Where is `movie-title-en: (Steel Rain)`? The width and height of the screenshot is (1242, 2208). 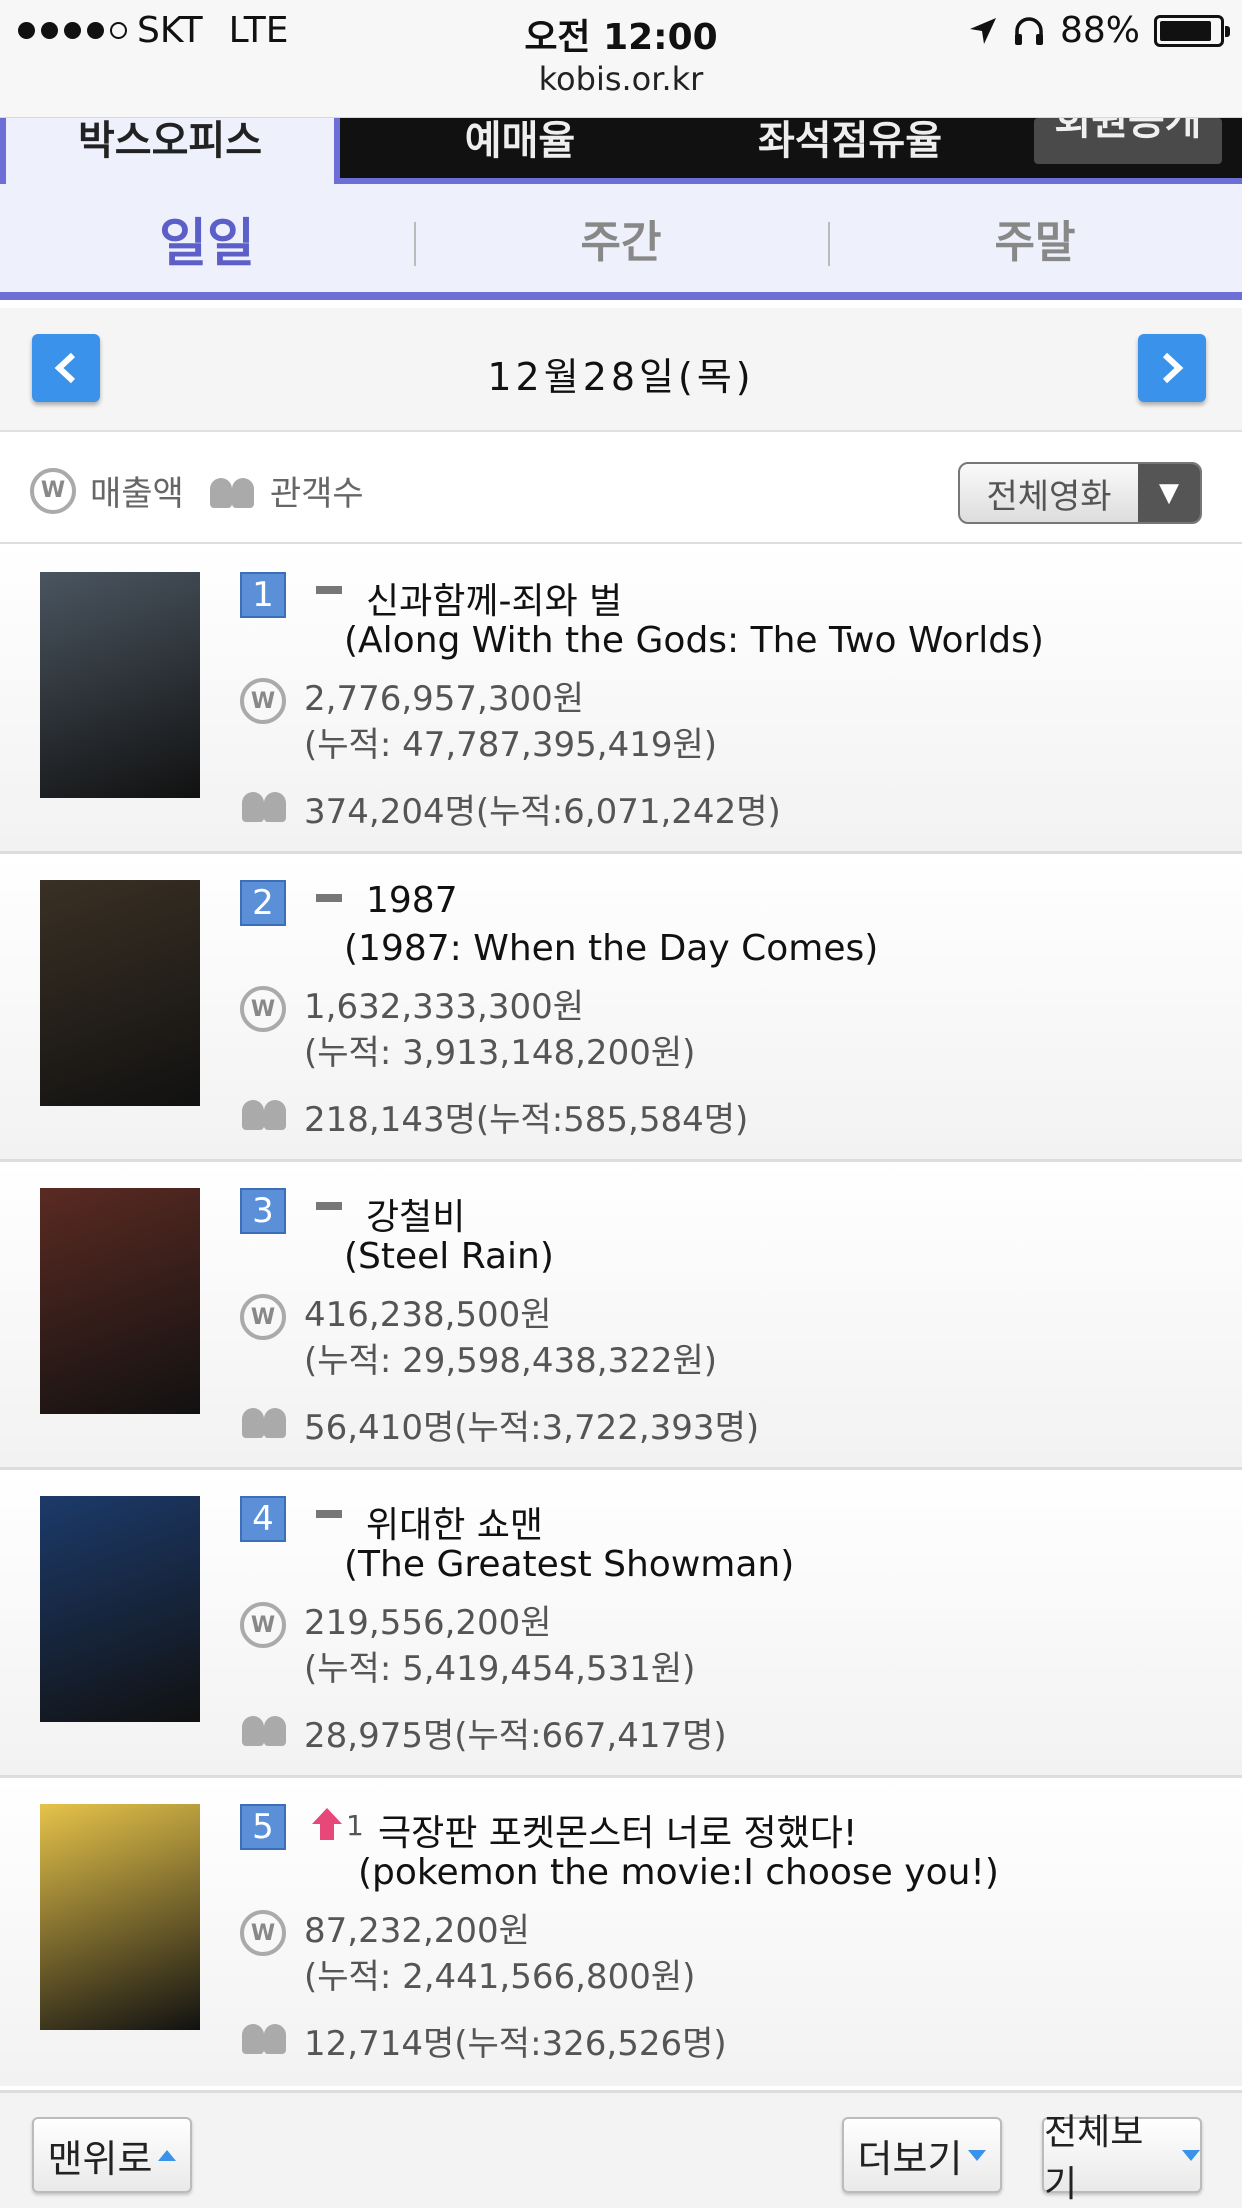
movie-title-en: (Steel Rain) is located at coordinates (449, 1256).